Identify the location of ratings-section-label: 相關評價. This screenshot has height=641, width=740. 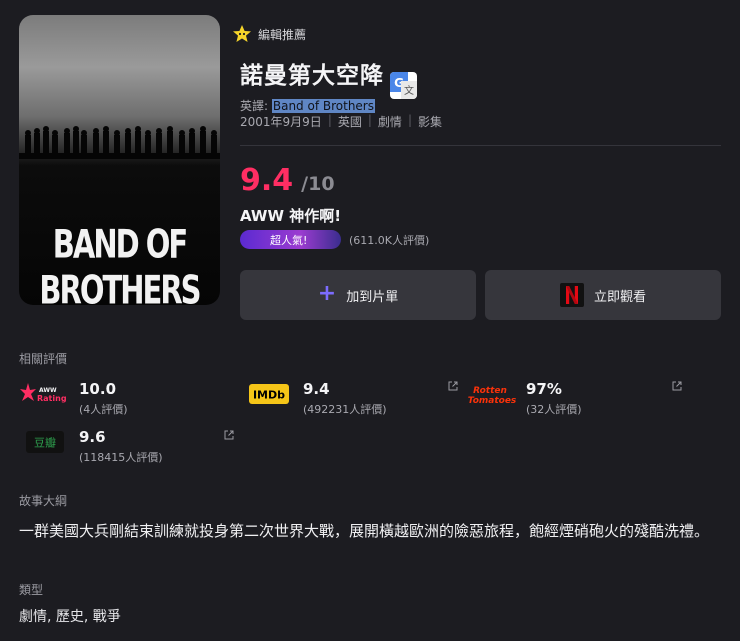
(43, 359).